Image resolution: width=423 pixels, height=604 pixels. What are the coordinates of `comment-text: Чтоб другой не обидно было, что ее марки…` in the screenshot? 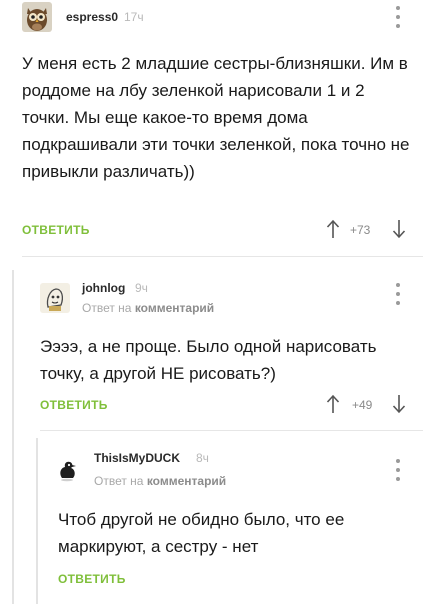 It's located at (201, 533).